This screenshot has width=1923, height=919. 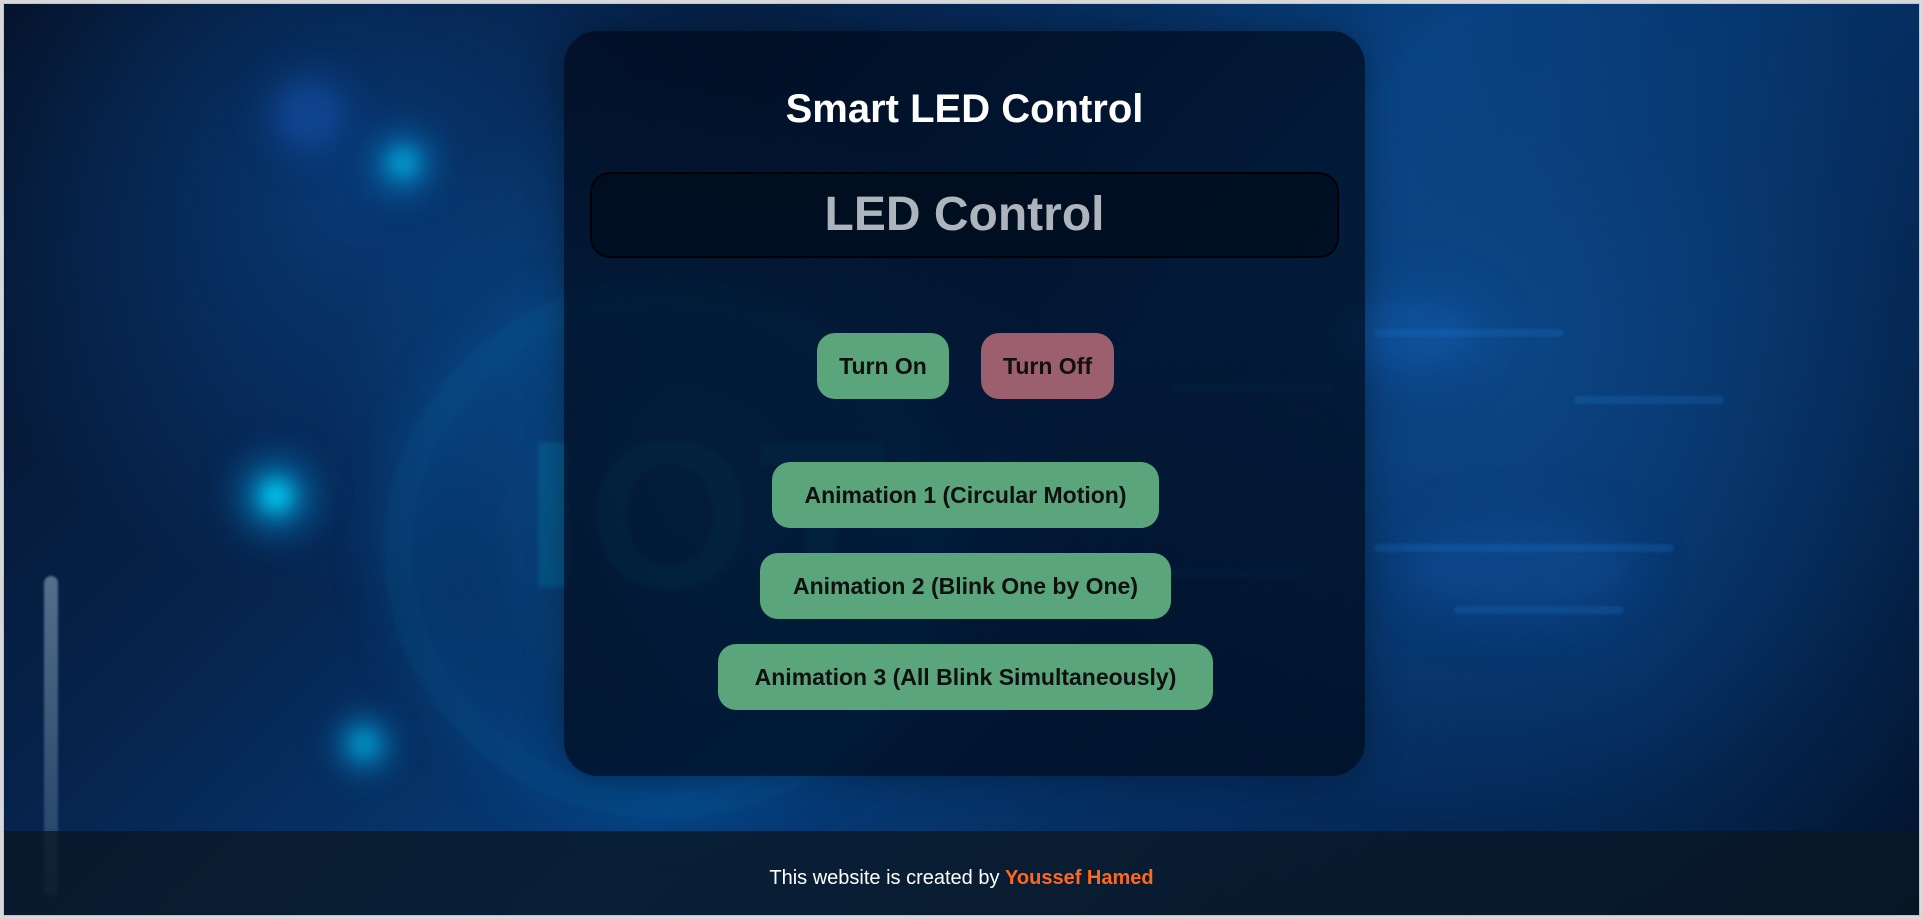 I want to click on site-footer: This website is created by Youssef Hamed, so click(x=961, y=873).